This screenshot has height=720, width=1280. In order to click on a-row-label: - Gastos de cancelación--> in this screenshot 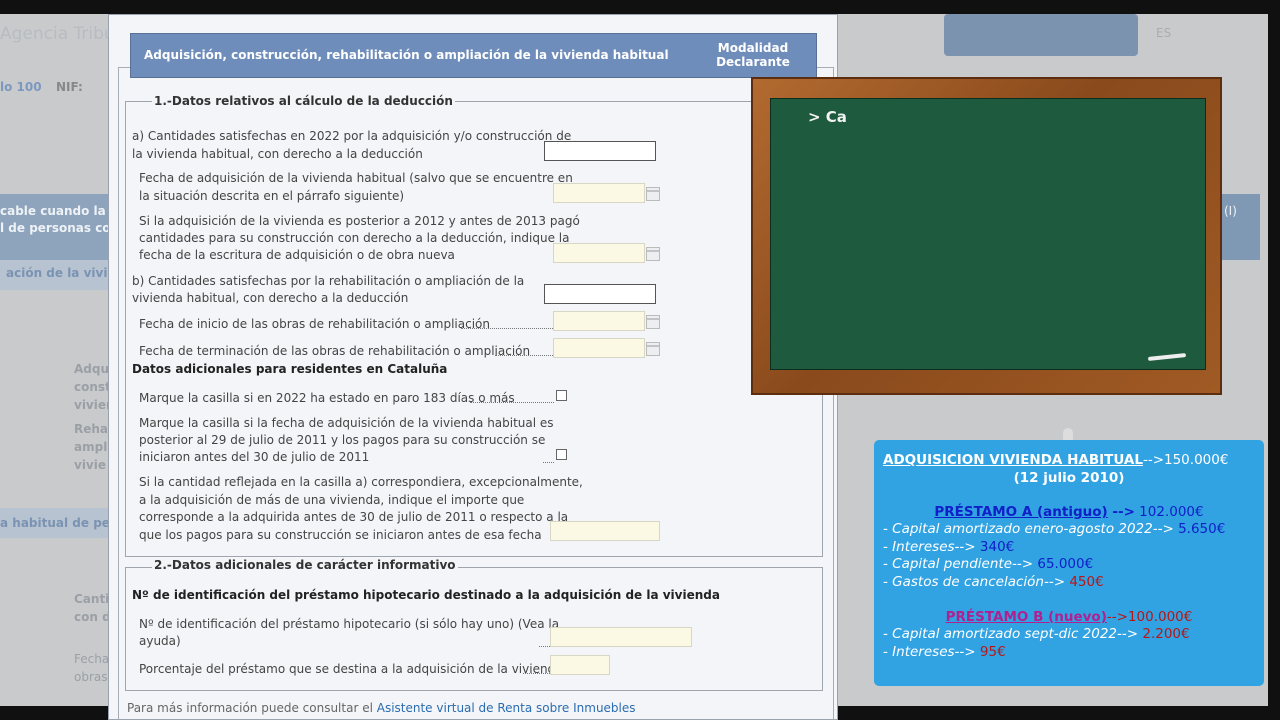, I will do `click(974, 582)`.